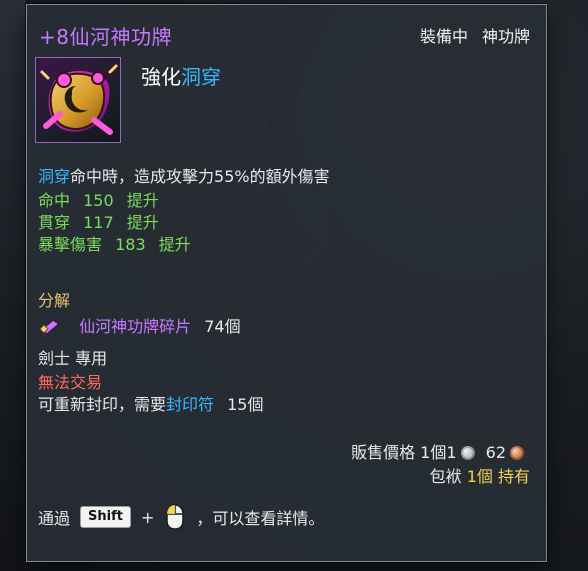 Image resolution: width=588 pixels, height=571 pixels. I want to click on sell-price-line: 販售價格 1個1 62, so click(440, 451).